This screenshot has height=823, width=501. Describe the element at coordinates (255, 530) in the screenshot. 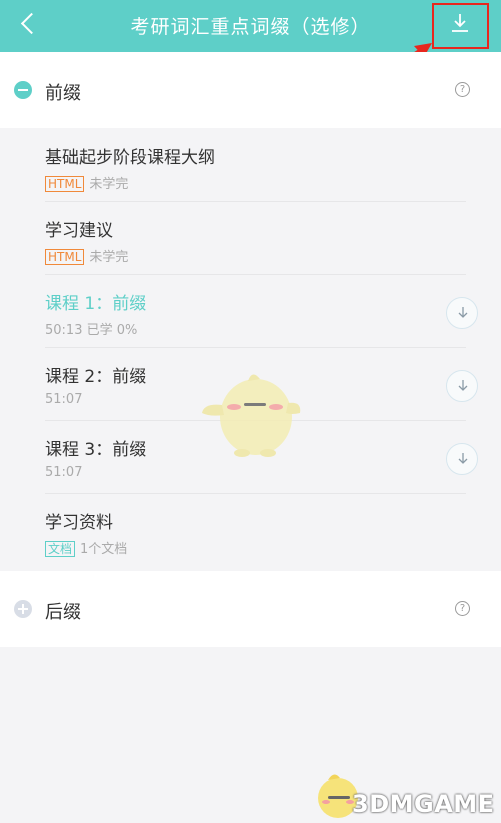

I see `list-item-materials: 学习资料 文档 1个文档` at that location.